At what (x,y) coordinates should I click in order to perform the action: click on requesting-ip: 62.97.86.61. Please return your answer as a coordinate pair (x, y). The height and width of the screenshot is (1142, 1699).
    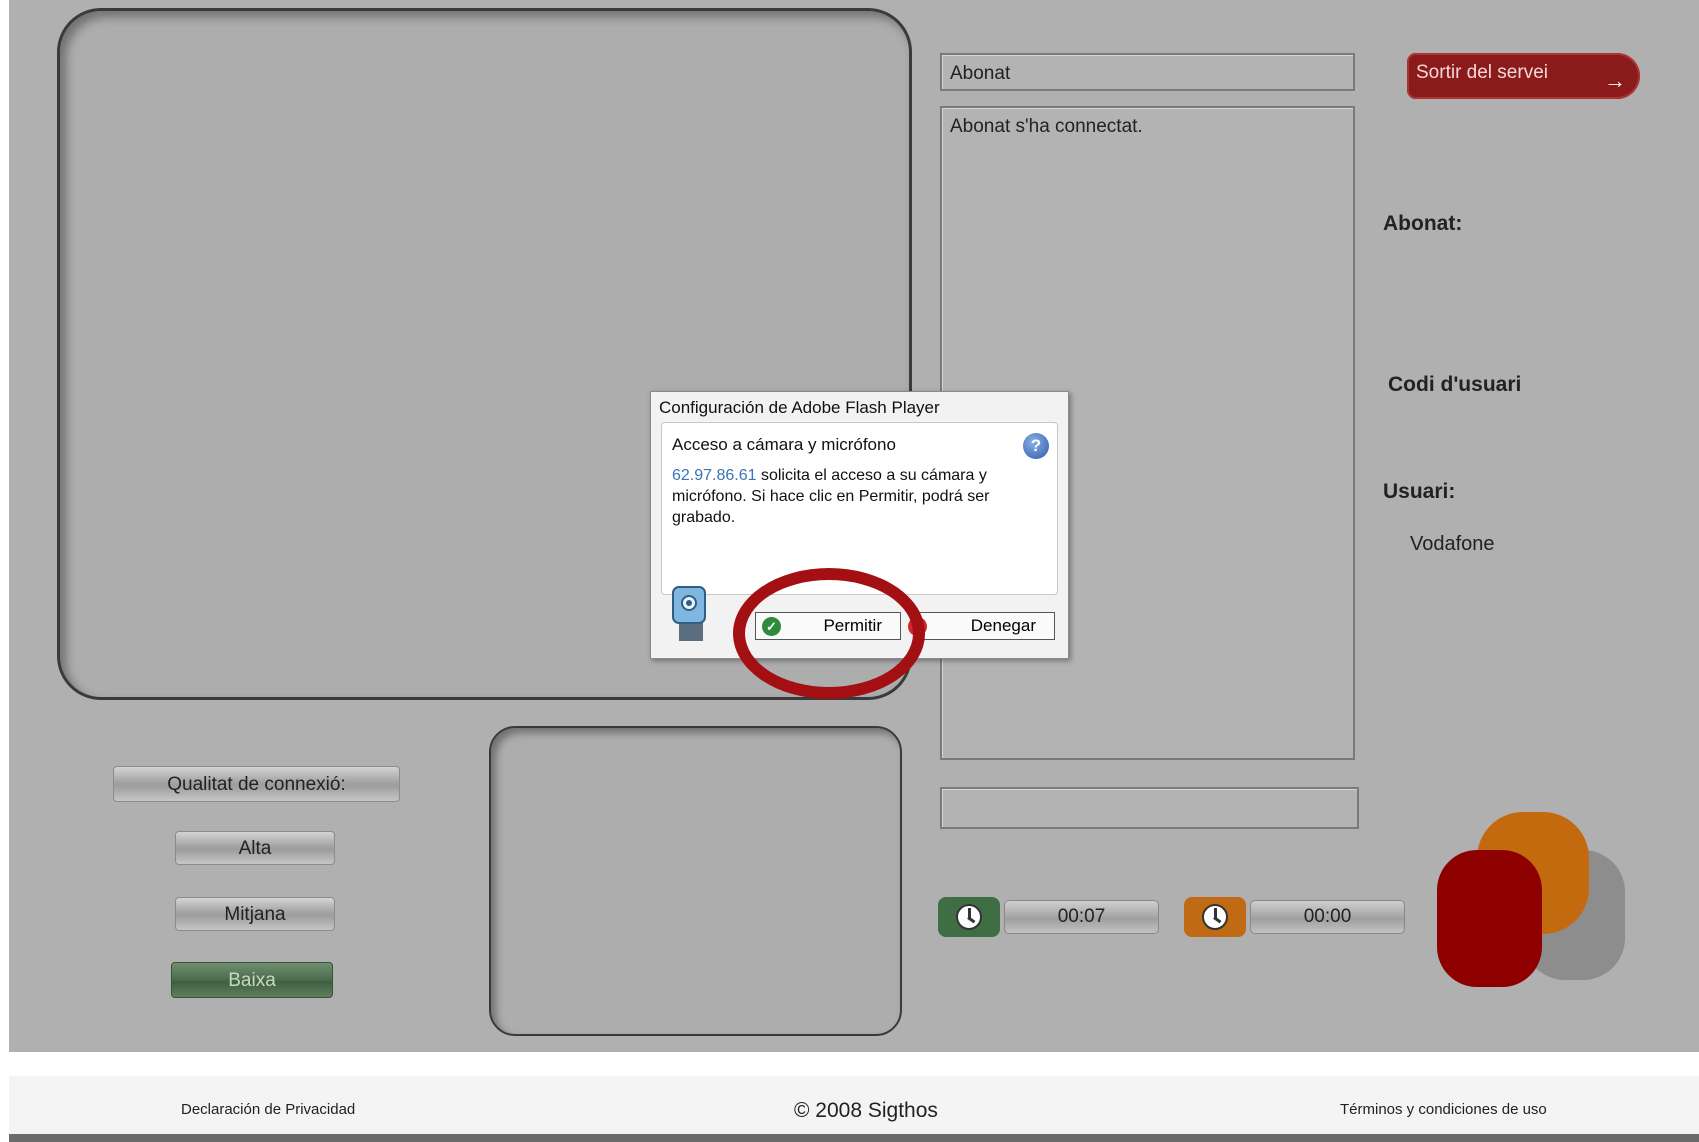
    Looking at the image, I should click on (714, 475).